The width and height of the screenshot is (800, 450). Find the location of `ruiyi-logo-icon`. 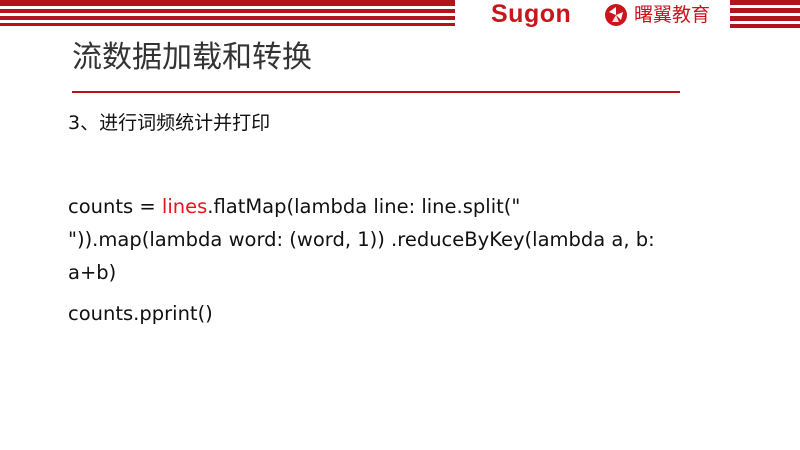

ruiyi-logo-icon is located at coordinates (616, 15).